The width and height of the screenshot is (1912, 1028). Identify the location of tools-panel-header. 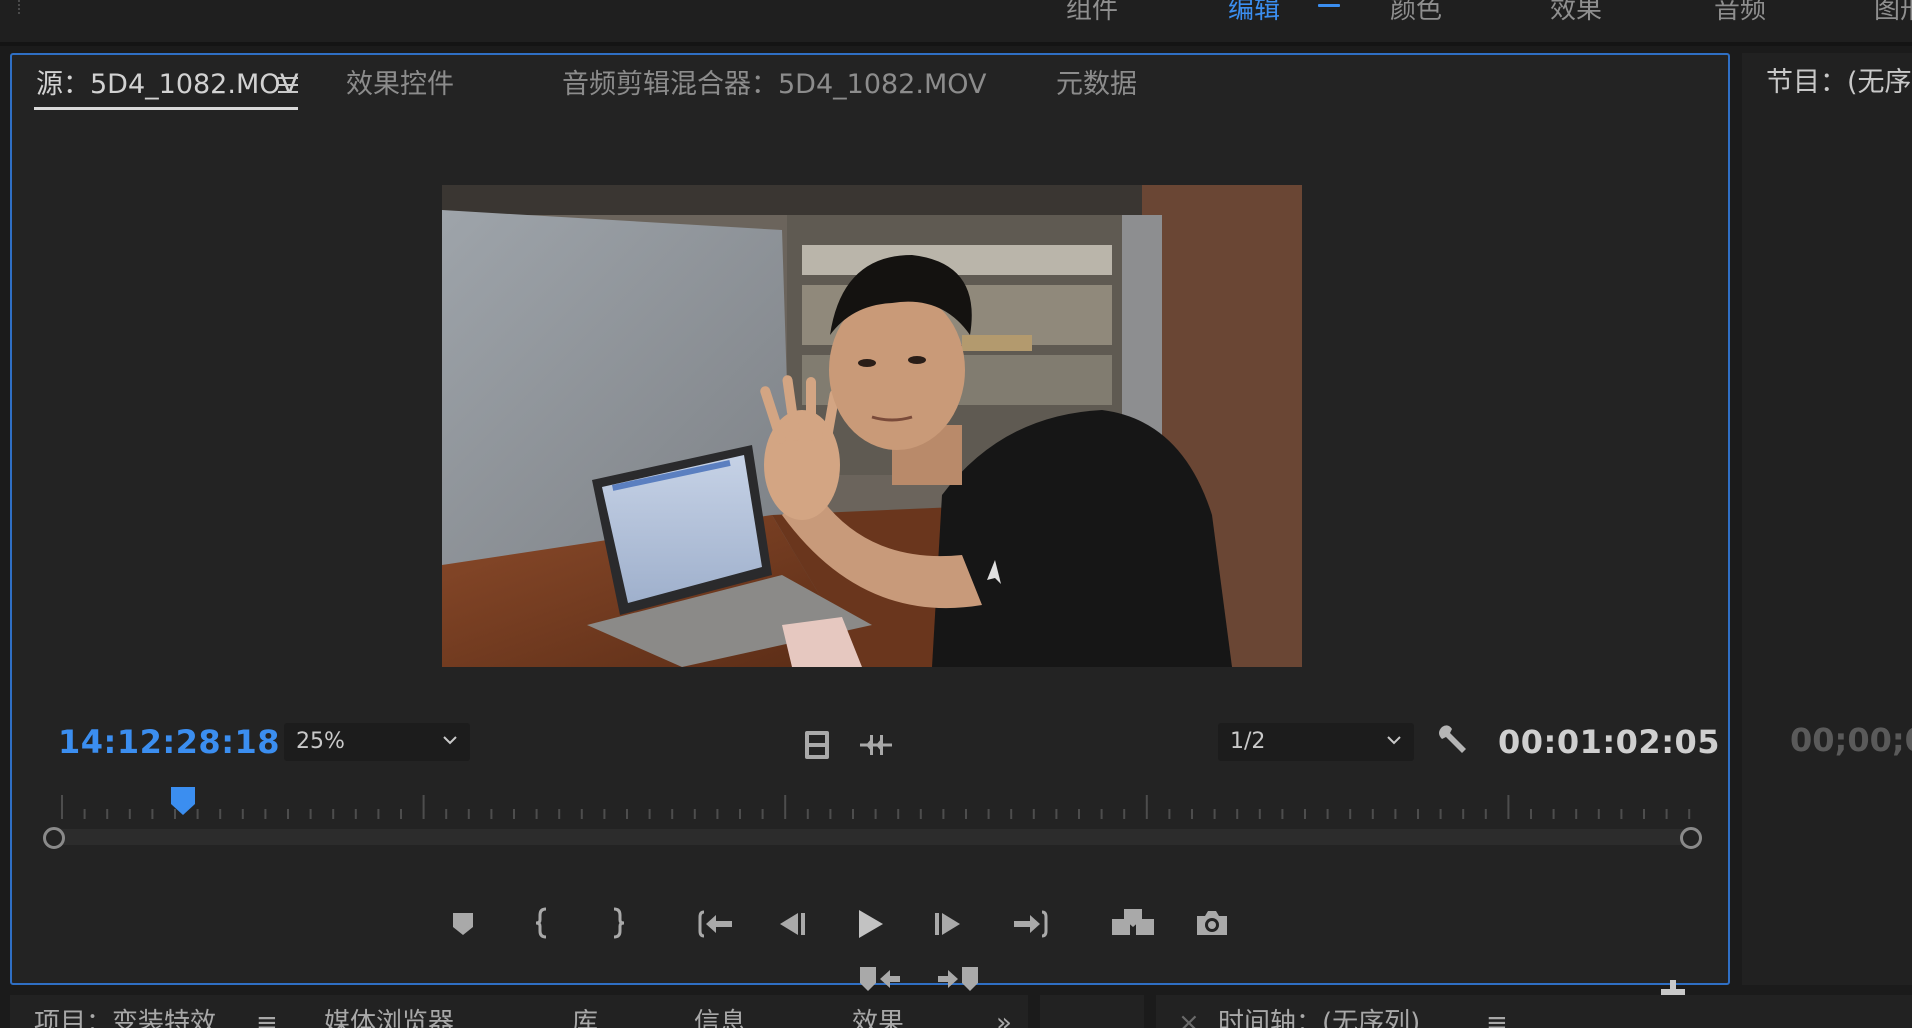
(1092, 1011).